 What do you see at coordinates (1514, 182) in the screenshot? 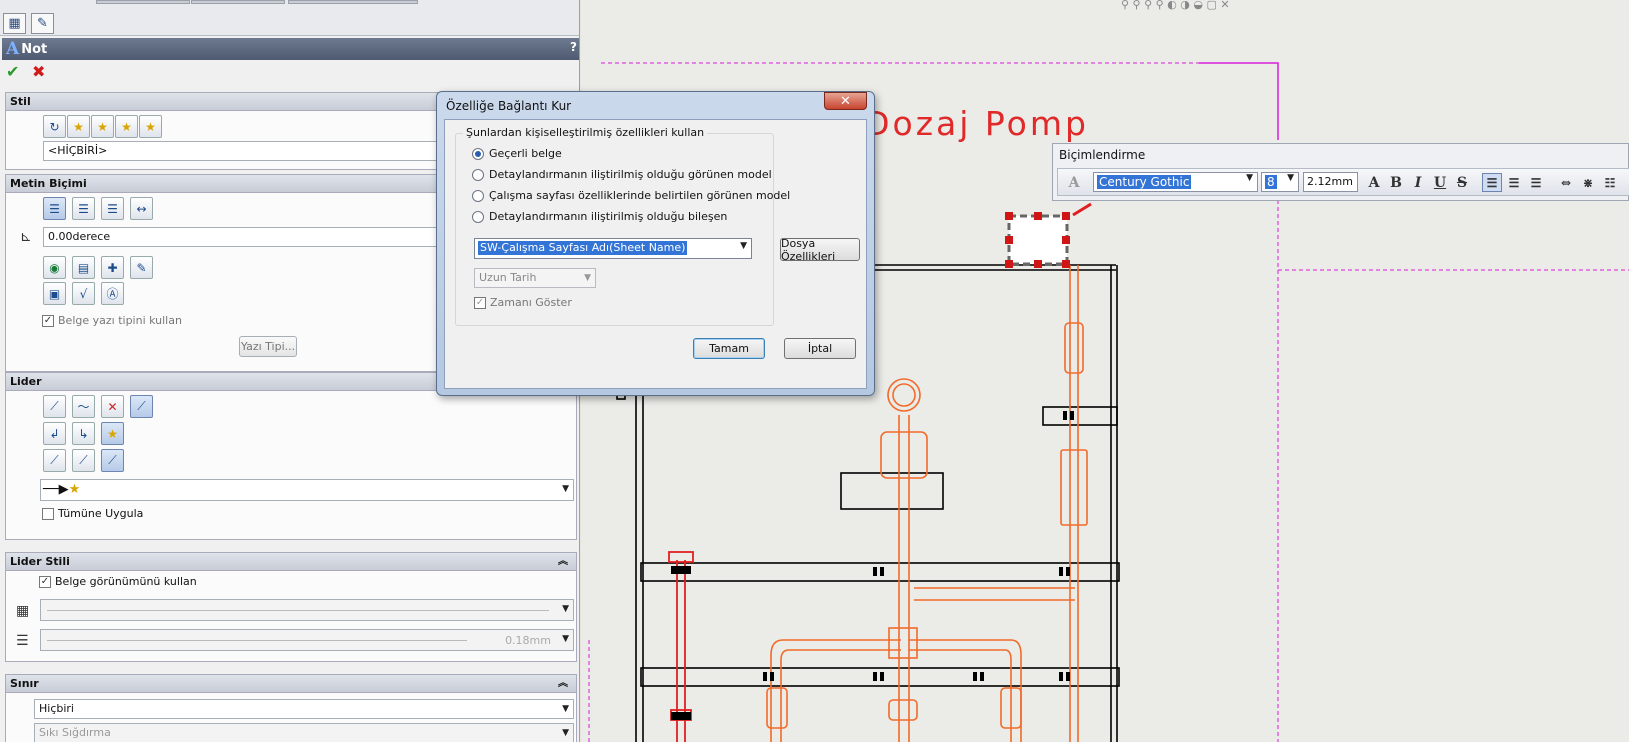
I see `align-center-icon: ☰` at bounding box center [1514, 182].